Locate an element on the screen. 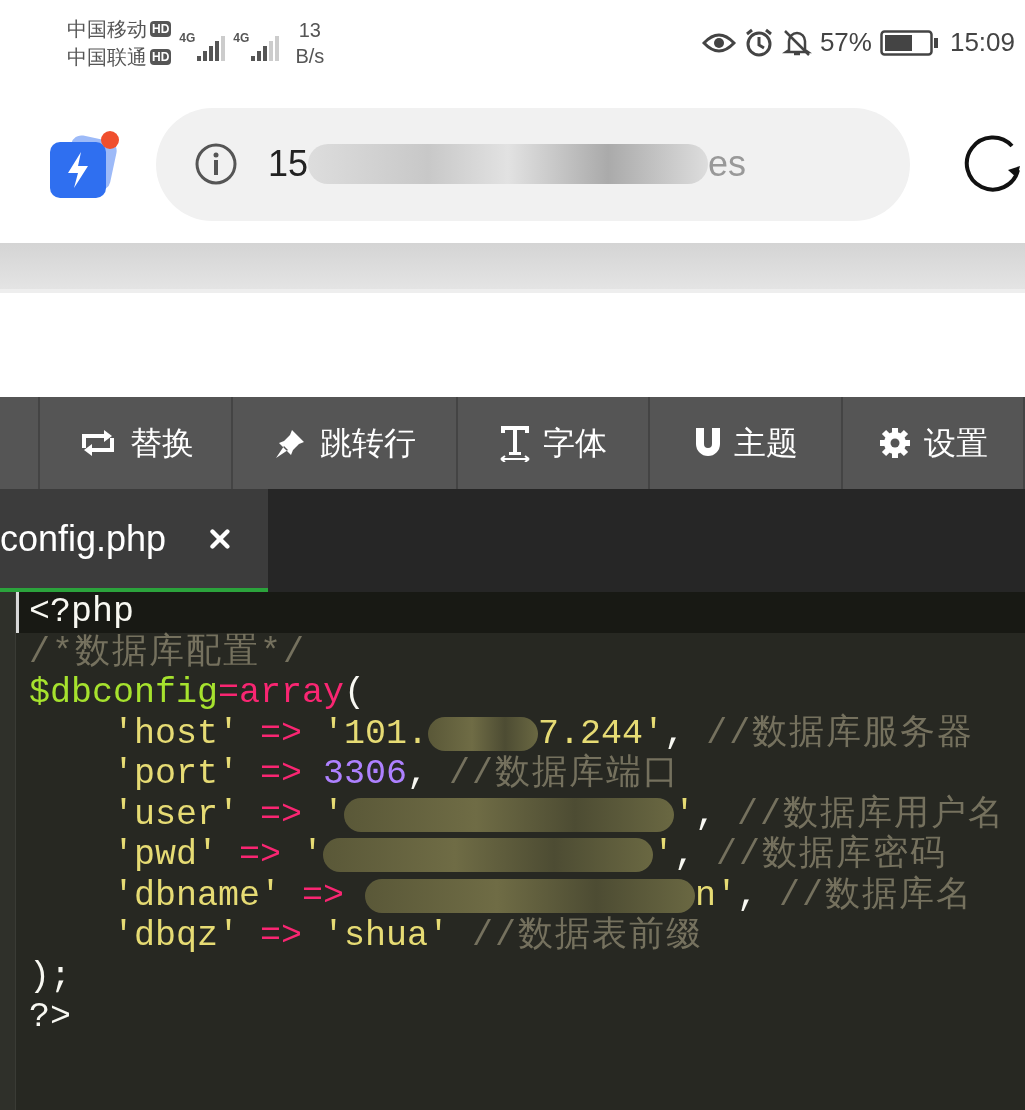 This screenshot has height=1110, width=1025. url-text: es is located at coordinates (727, 164).